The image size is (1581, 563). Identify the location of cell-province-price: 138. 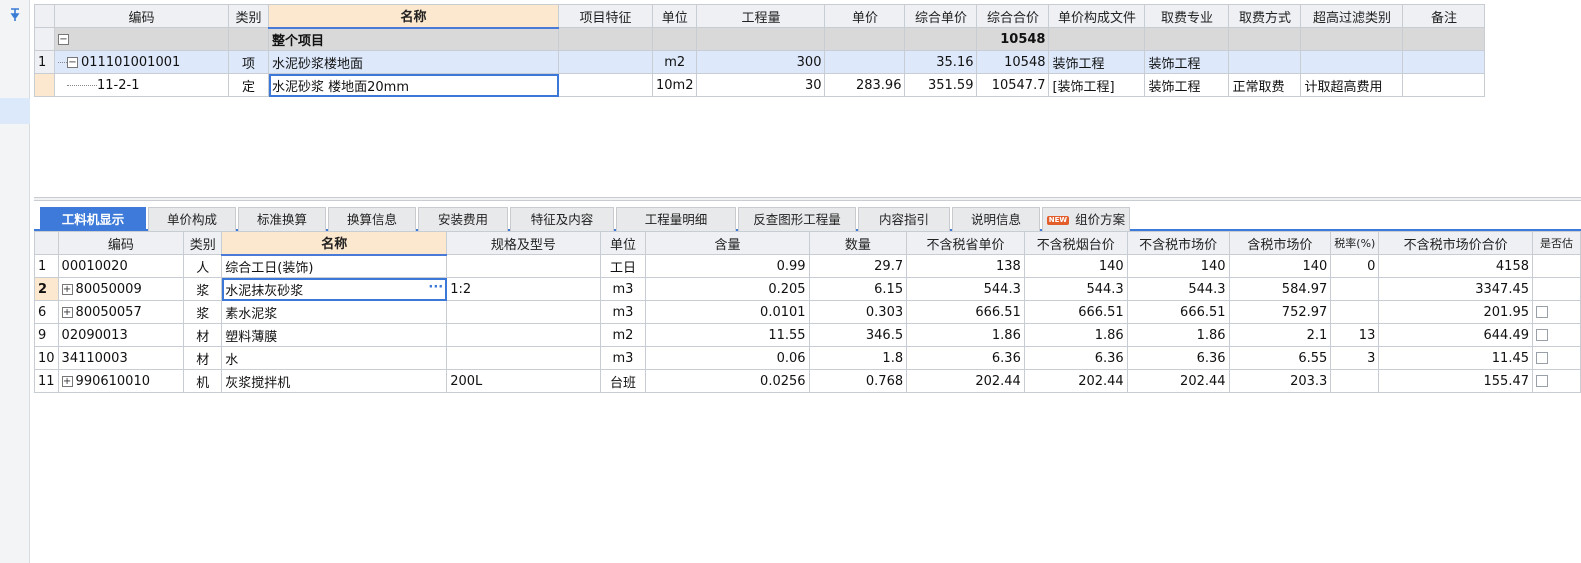
(965, 266).